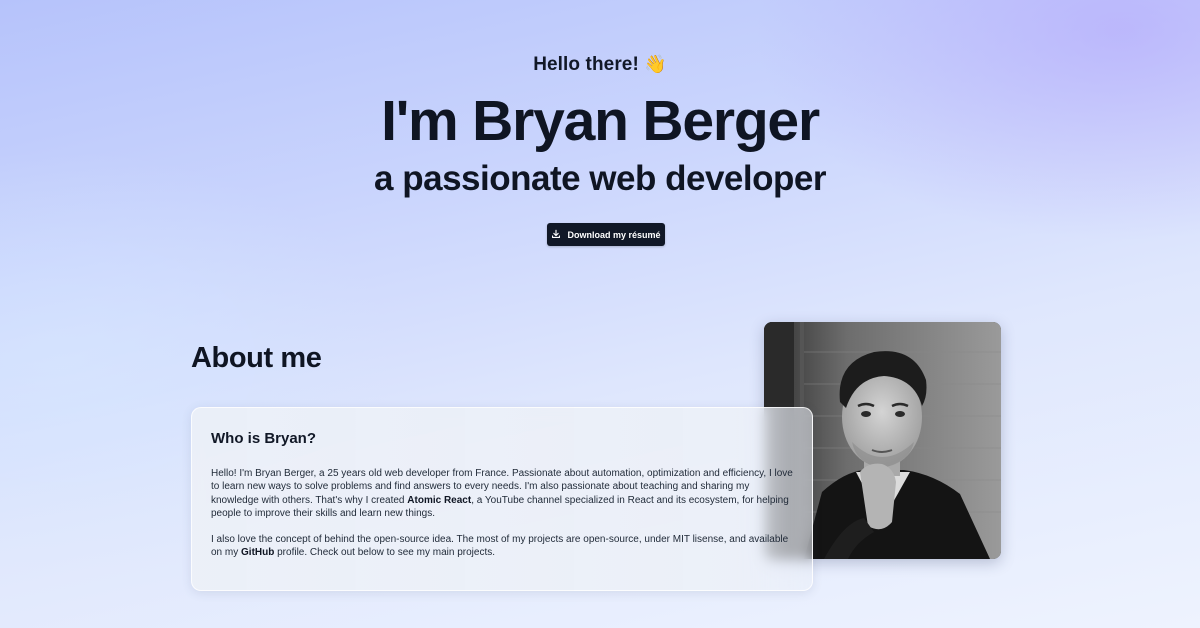  I want to click on waving-hand-icon: 👋, so click(655, 64).